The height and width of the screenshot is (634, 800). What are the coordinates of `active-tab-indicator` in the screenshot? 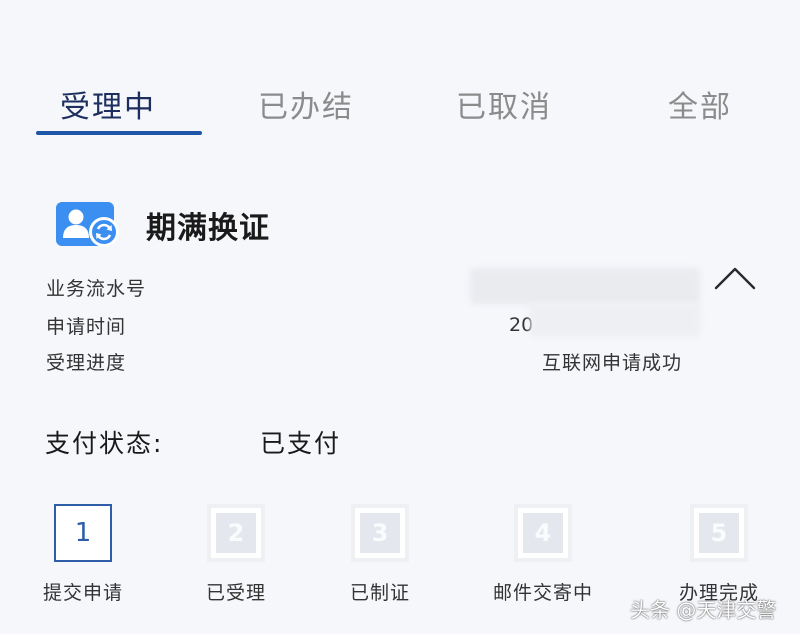 It's located at (119, 133).